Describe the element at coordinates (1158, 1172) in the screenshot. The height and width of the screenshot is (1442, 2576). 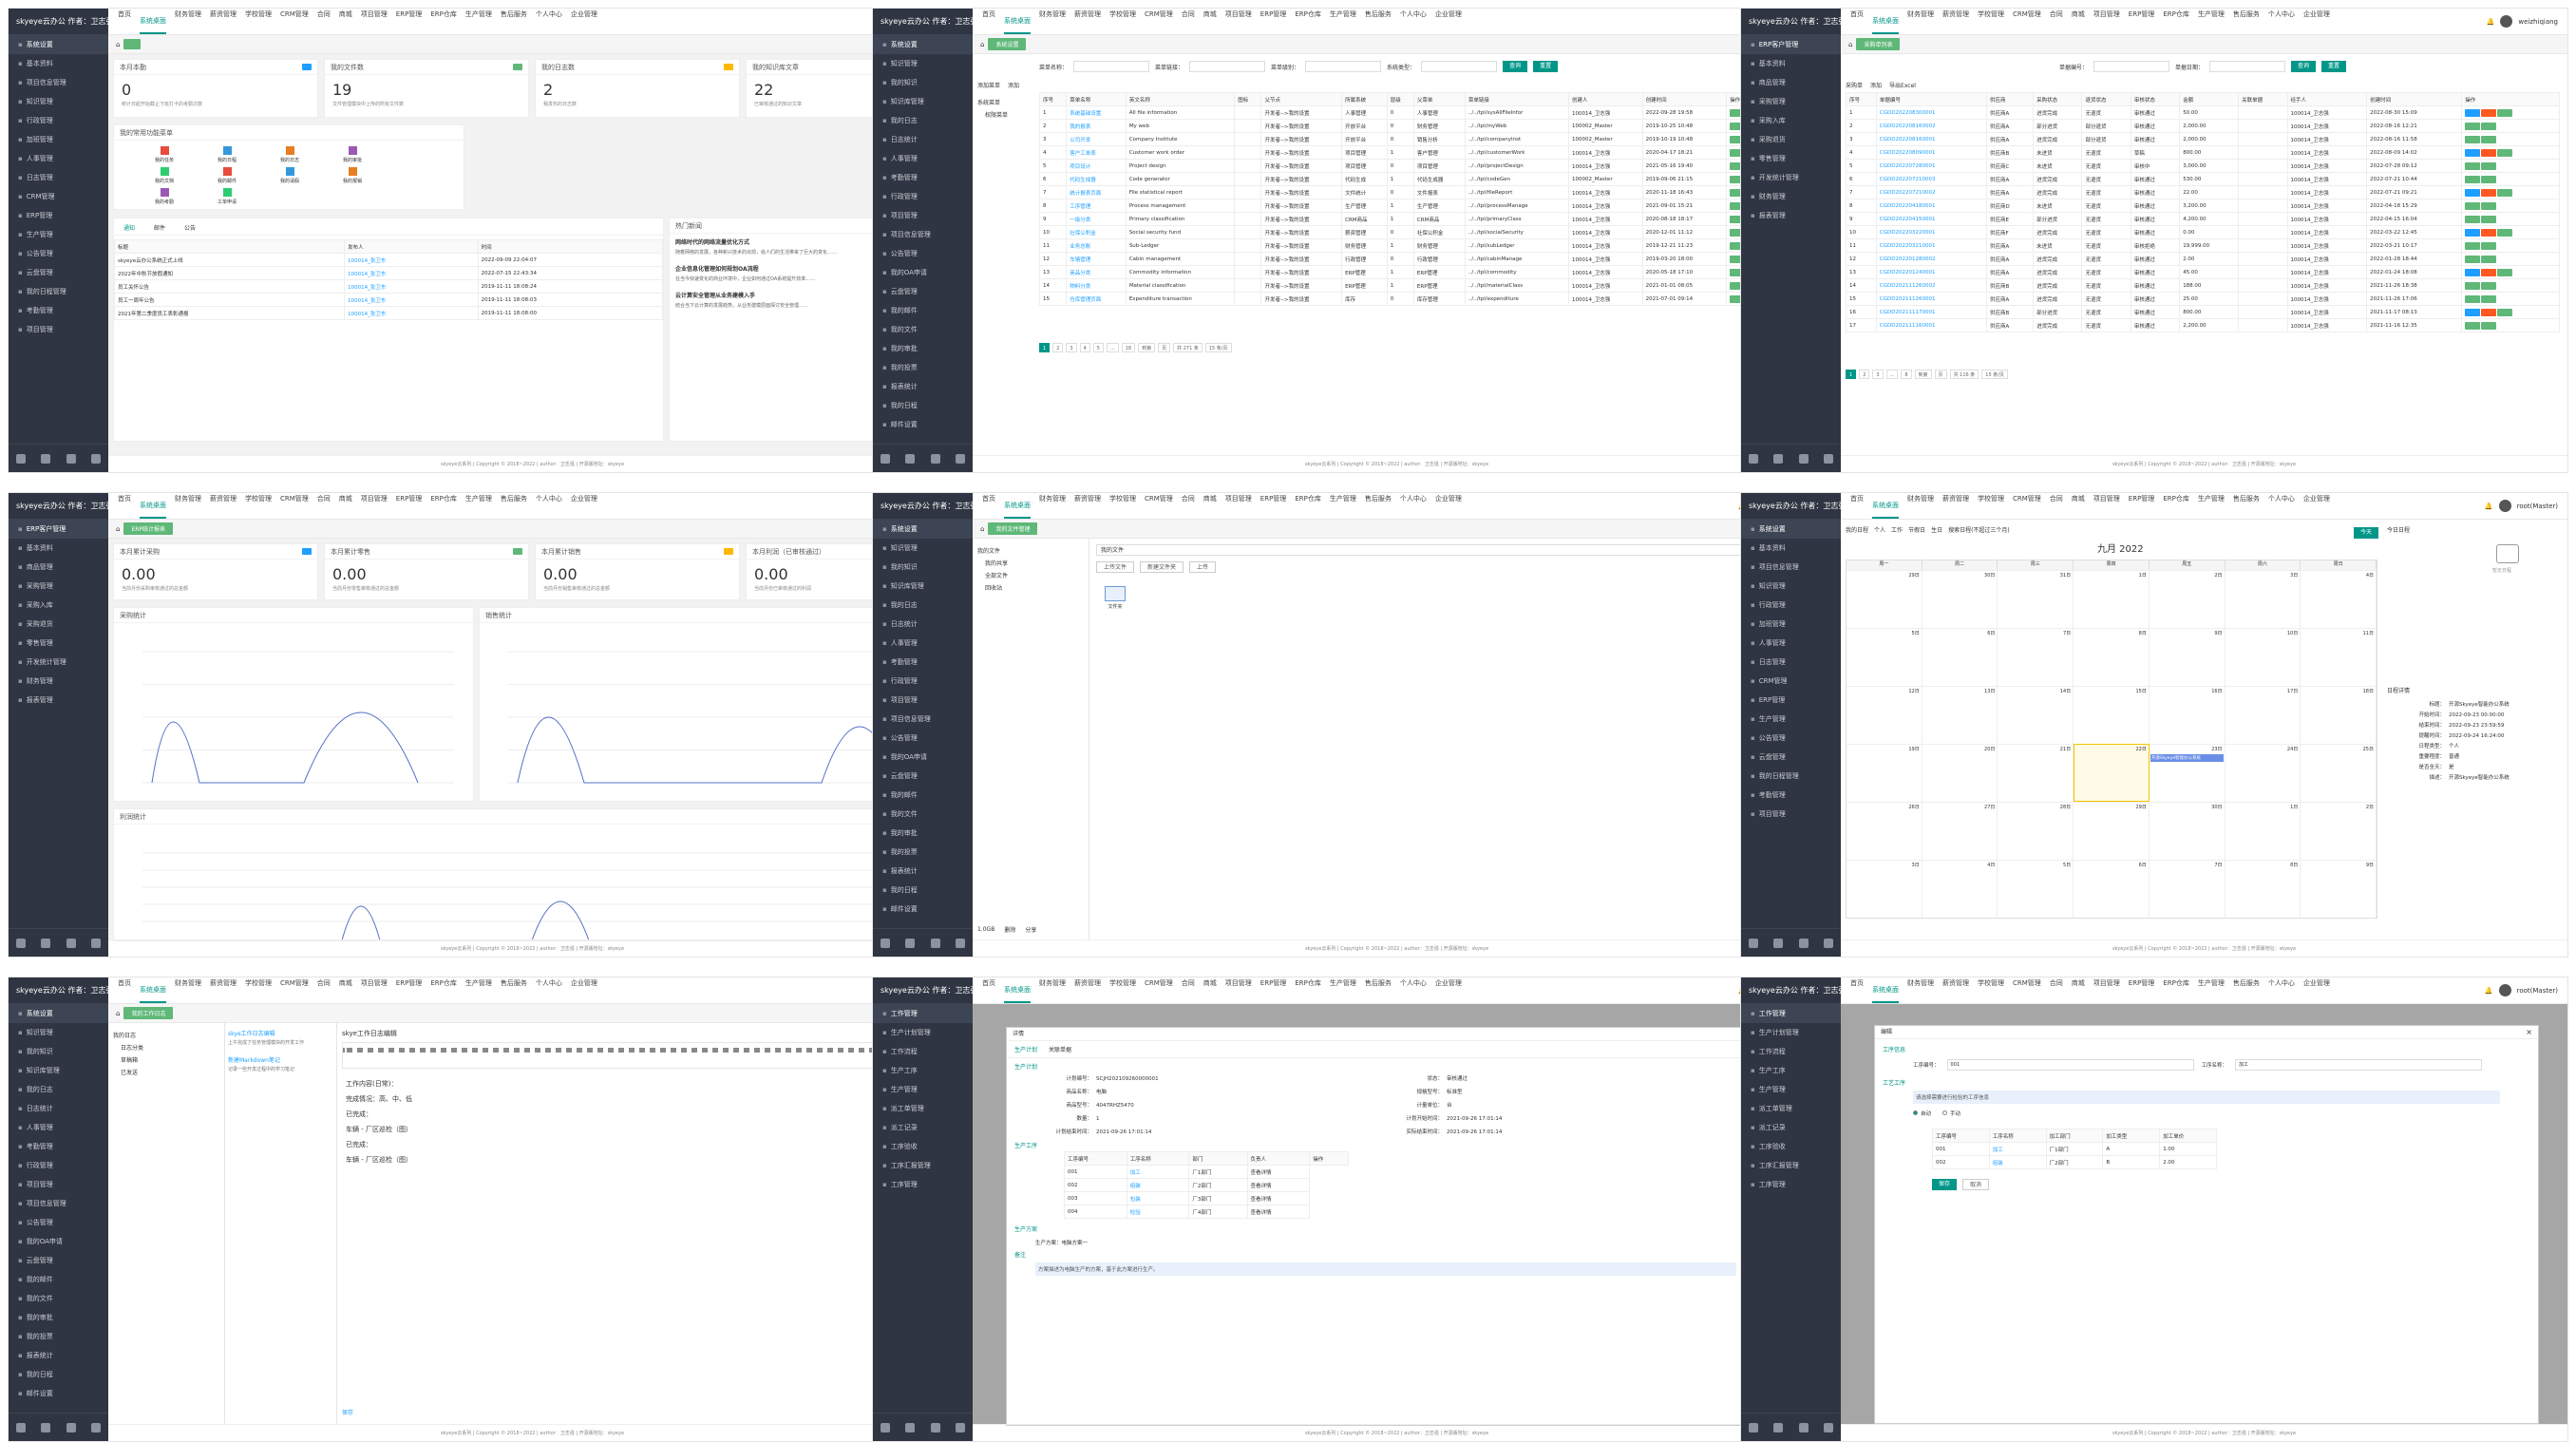
I see `table-cell: 加工` at that location.